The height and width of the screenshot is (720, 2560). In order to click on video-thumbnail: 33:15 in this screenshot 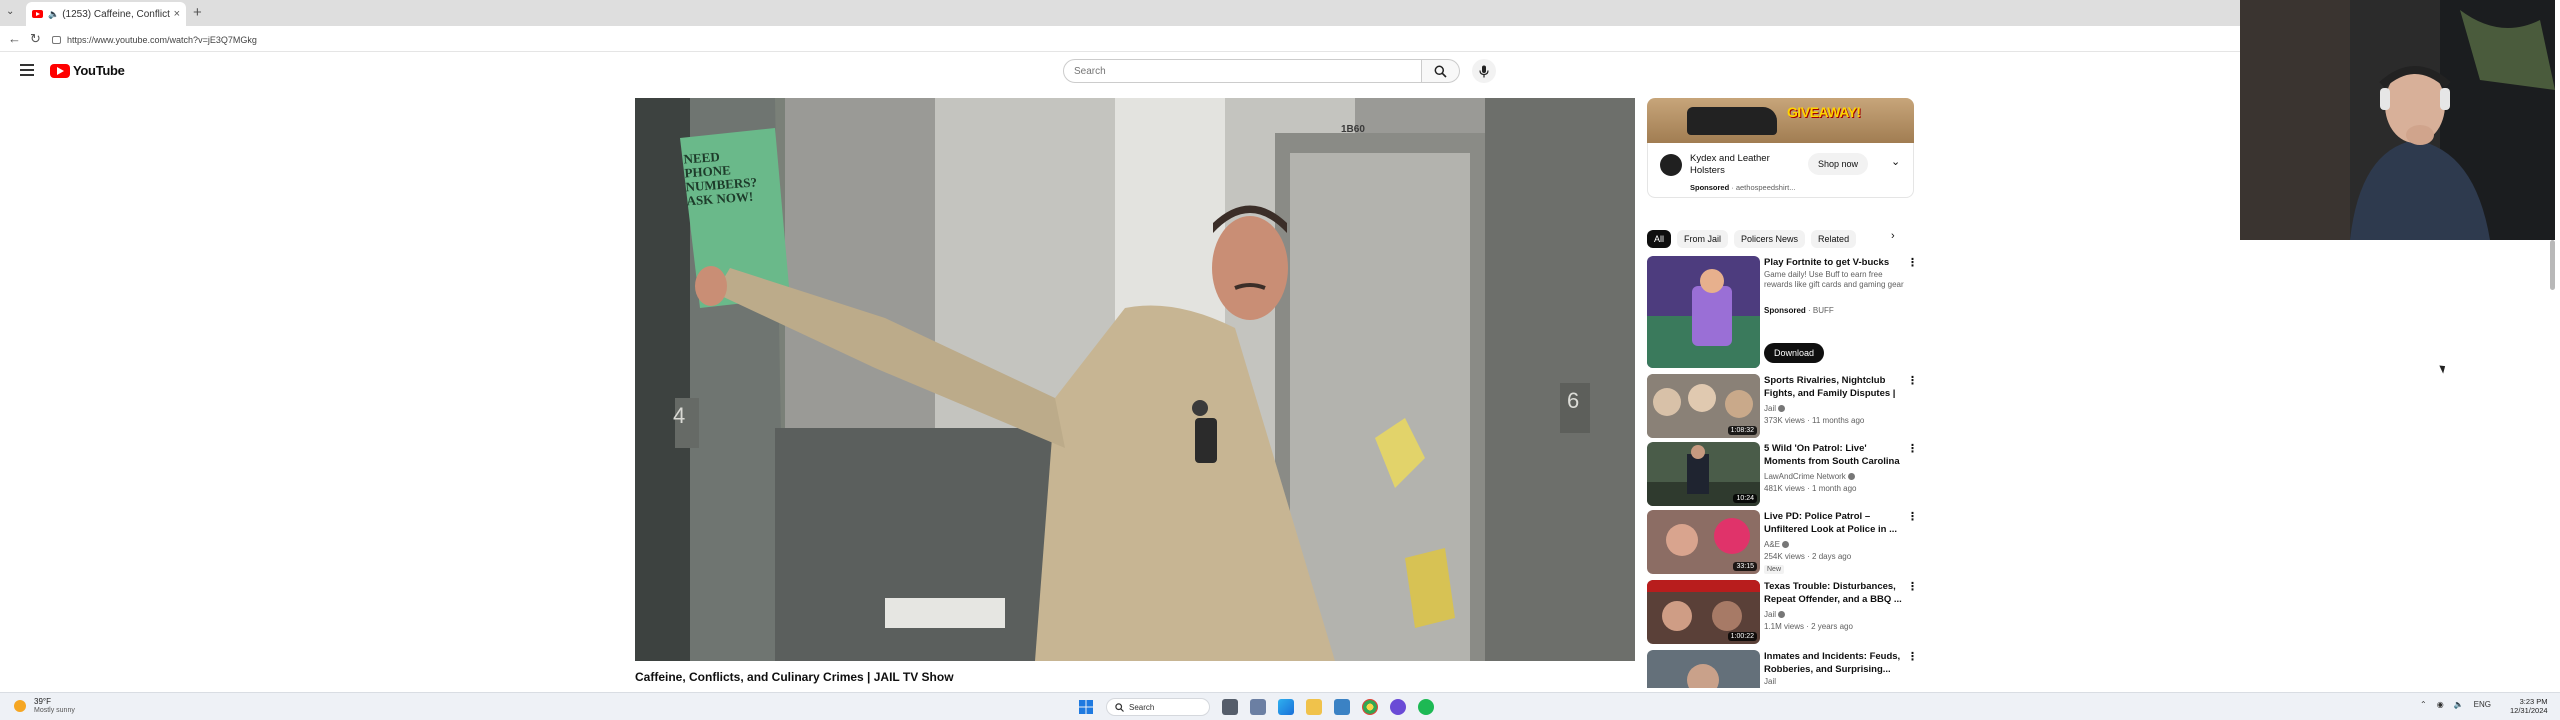, I will do `click(1703, 542)`.